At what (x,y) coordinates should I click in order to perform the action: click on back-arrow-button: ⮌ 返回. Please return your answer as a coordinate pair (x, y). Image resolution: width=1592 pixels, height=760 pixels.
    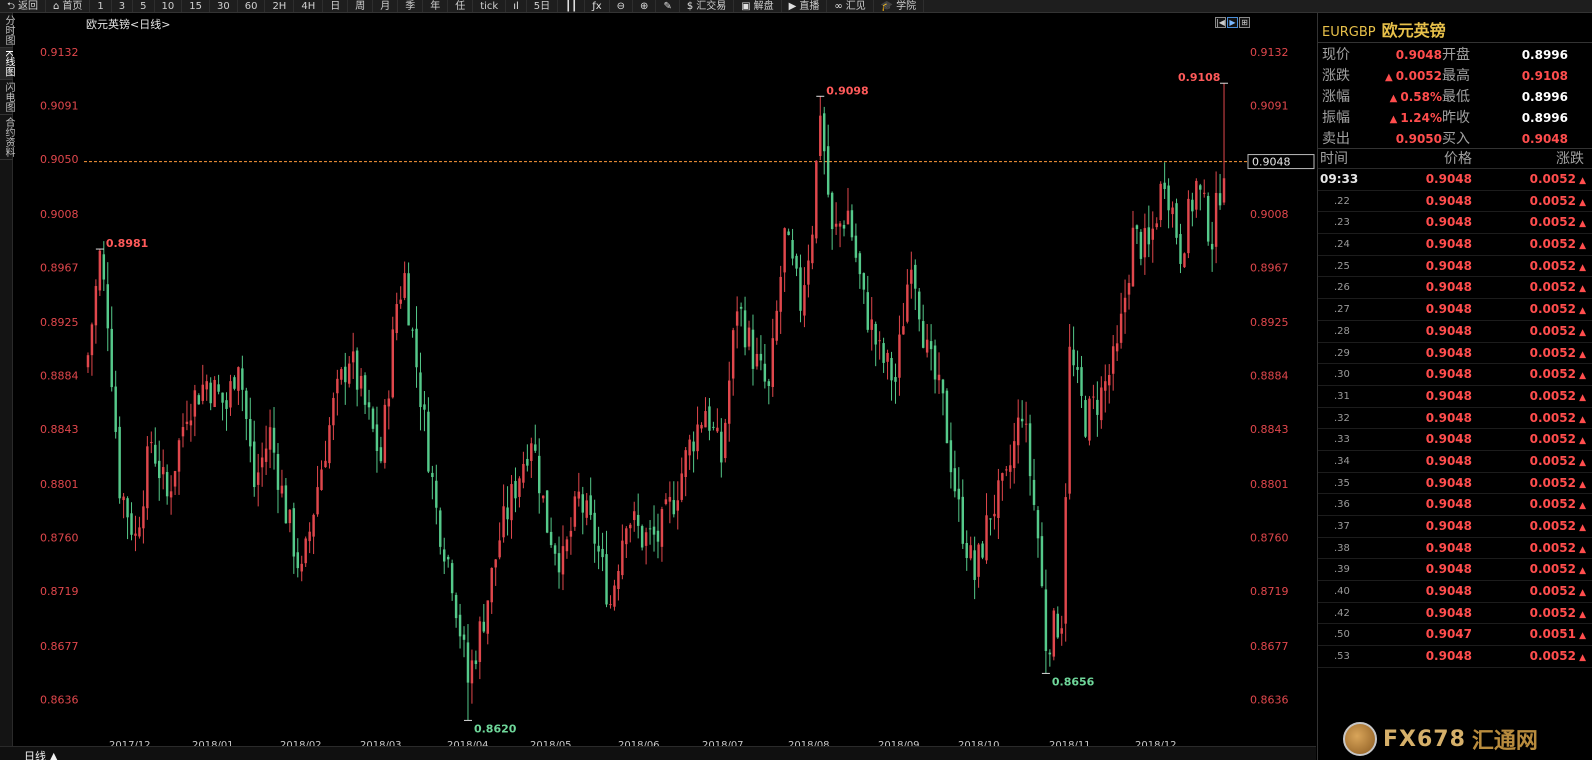
    Looking at the image, I should click on (23, 6).